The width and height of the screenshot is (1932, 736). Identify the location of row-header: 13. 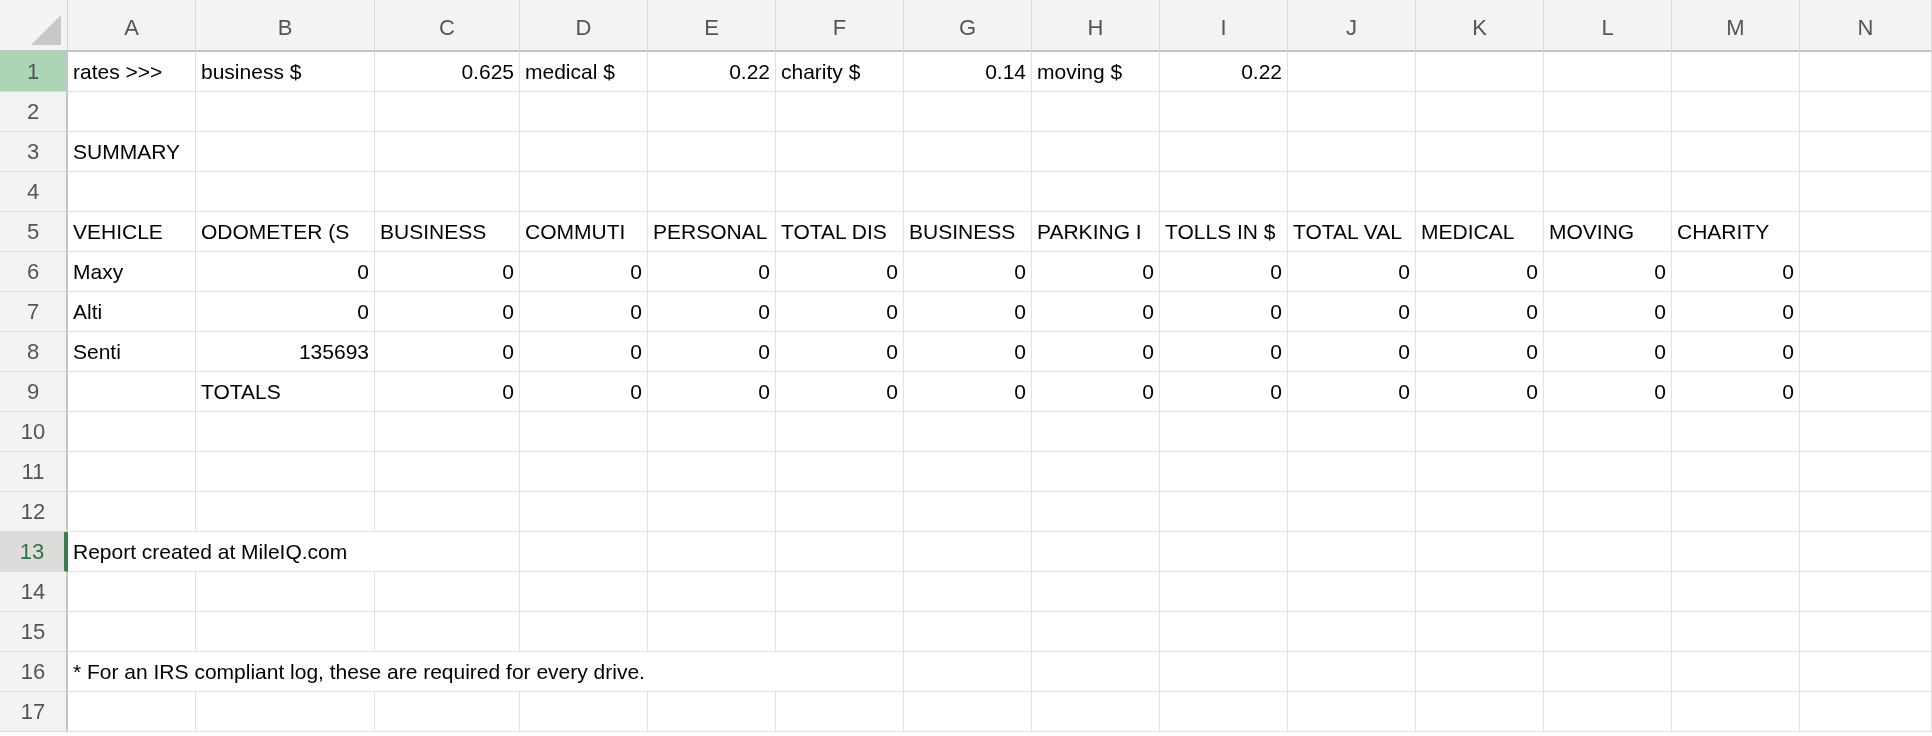
(34, 552).